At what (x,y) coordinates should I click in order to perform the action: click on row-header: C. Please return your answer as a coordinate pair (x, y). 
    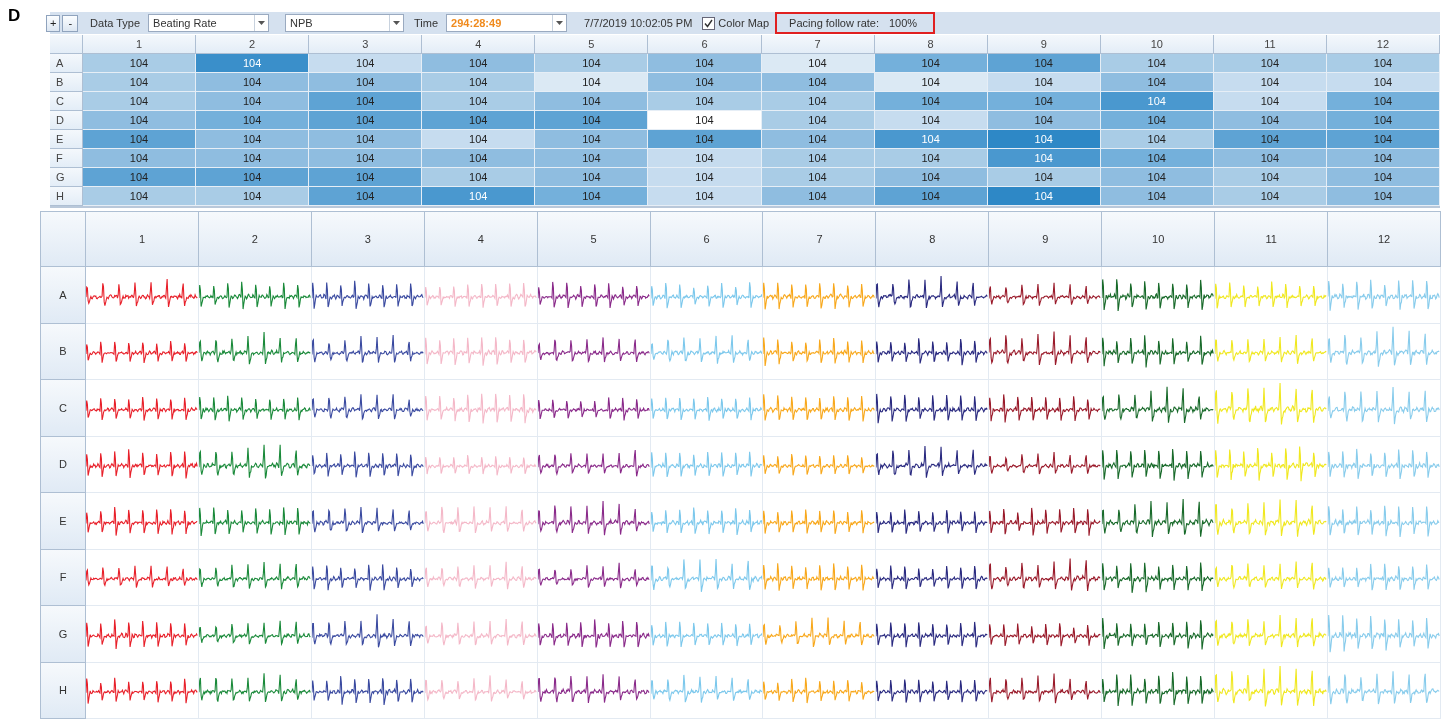
    Looking at the image, I should click on (63, 408).